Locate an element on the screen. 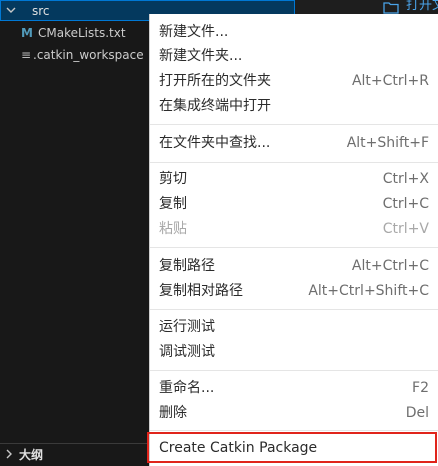 This screenshot has height=466, width=438. menu-item-shortcut: Del is located at coordinates (417, 413).